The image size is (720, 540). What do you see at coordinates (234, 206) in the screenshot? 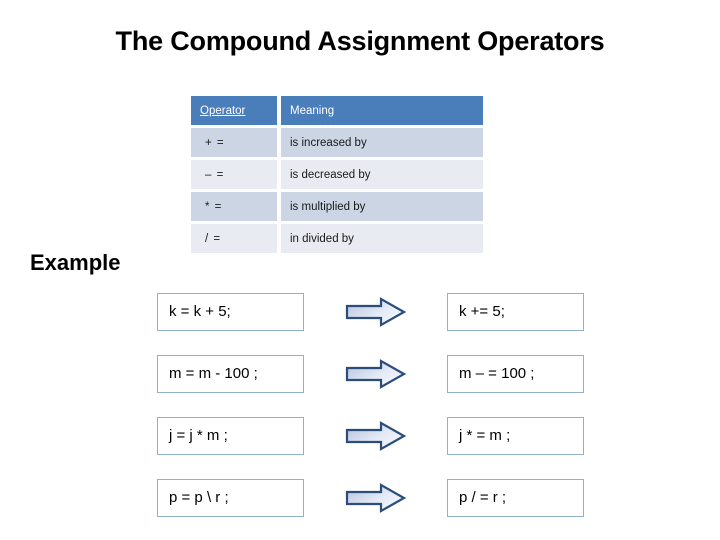
I see `cell-operator: * =` at bounding box center [234, 206].